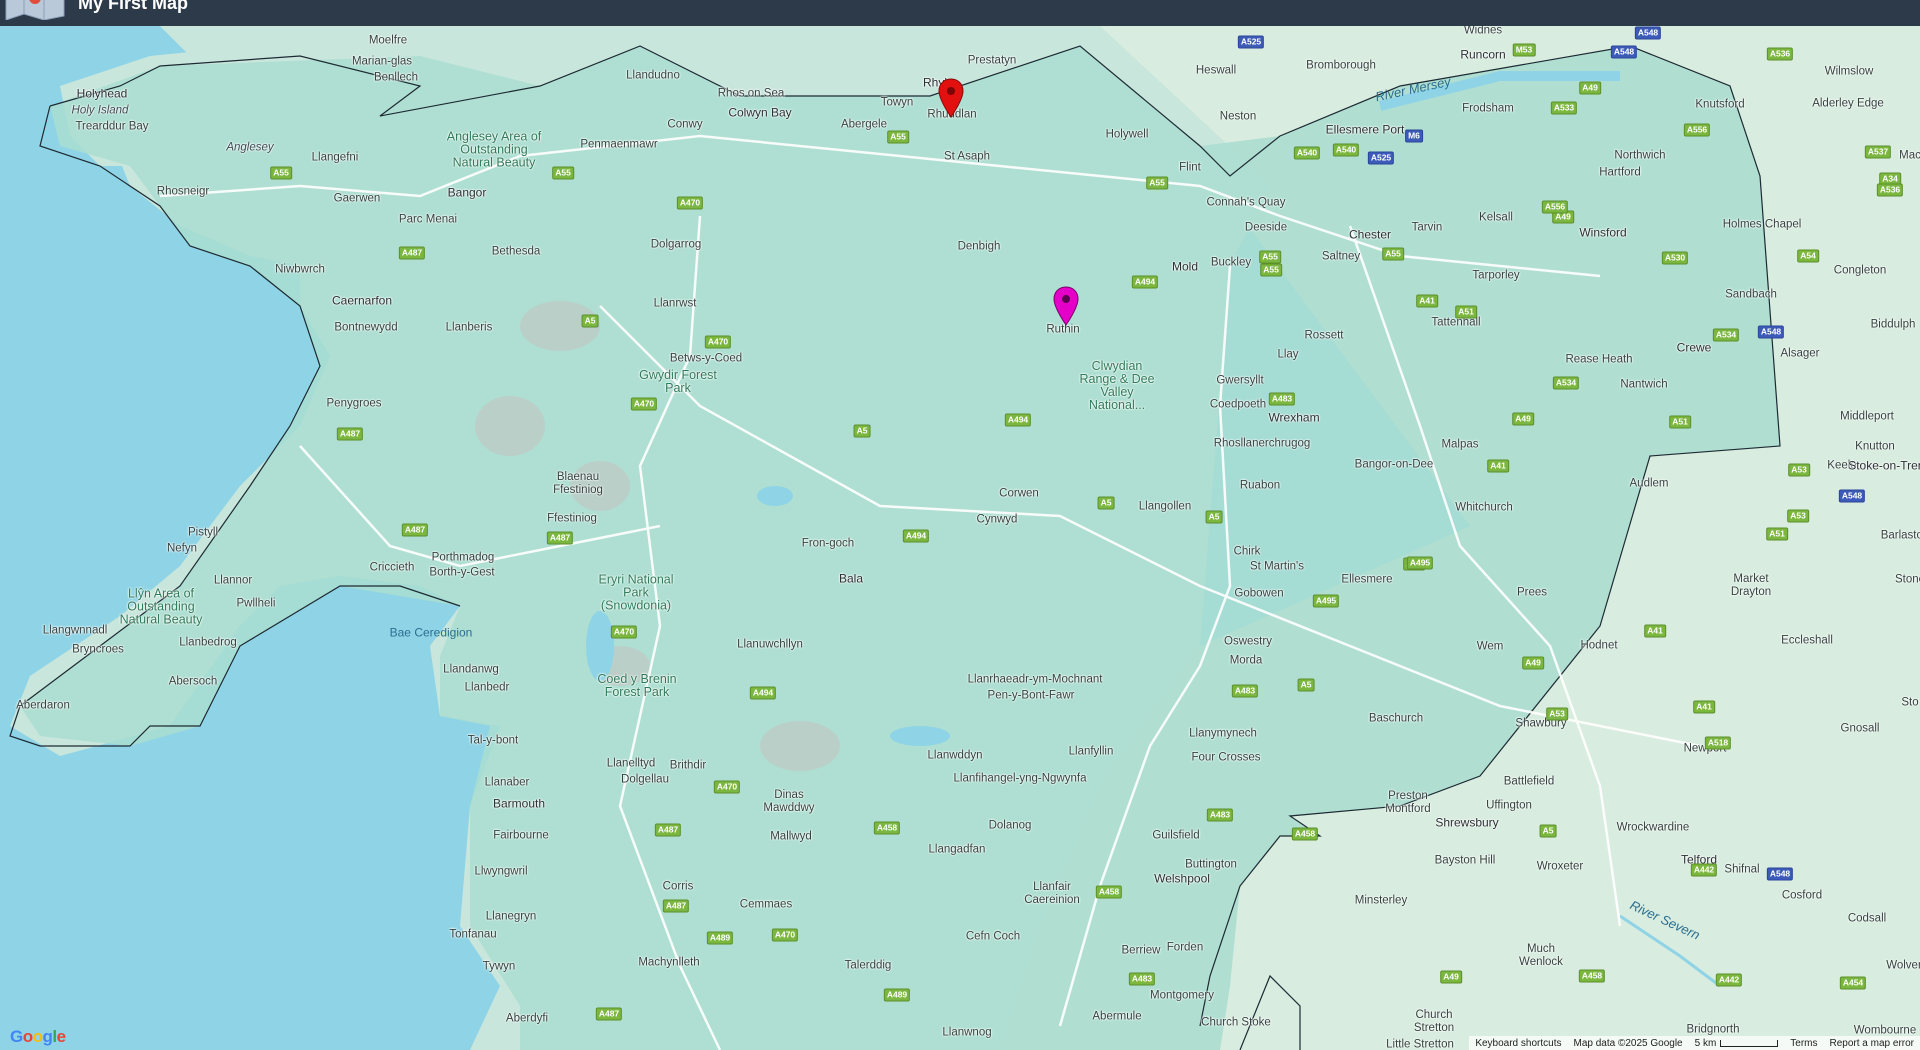  Describe the element at coordinates (516, 251) in the screenshot. I see `label-bethesda: Bethesda` at that location.